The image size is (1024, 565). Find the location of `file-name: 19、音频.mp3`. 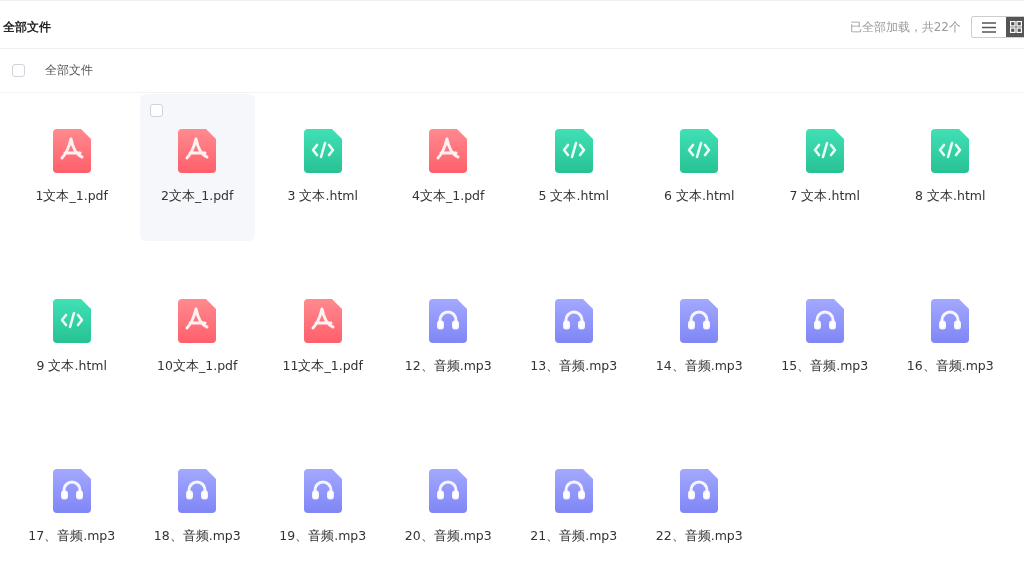

file-name: 19、音频.mp3 is located at coordinates (323, 536).